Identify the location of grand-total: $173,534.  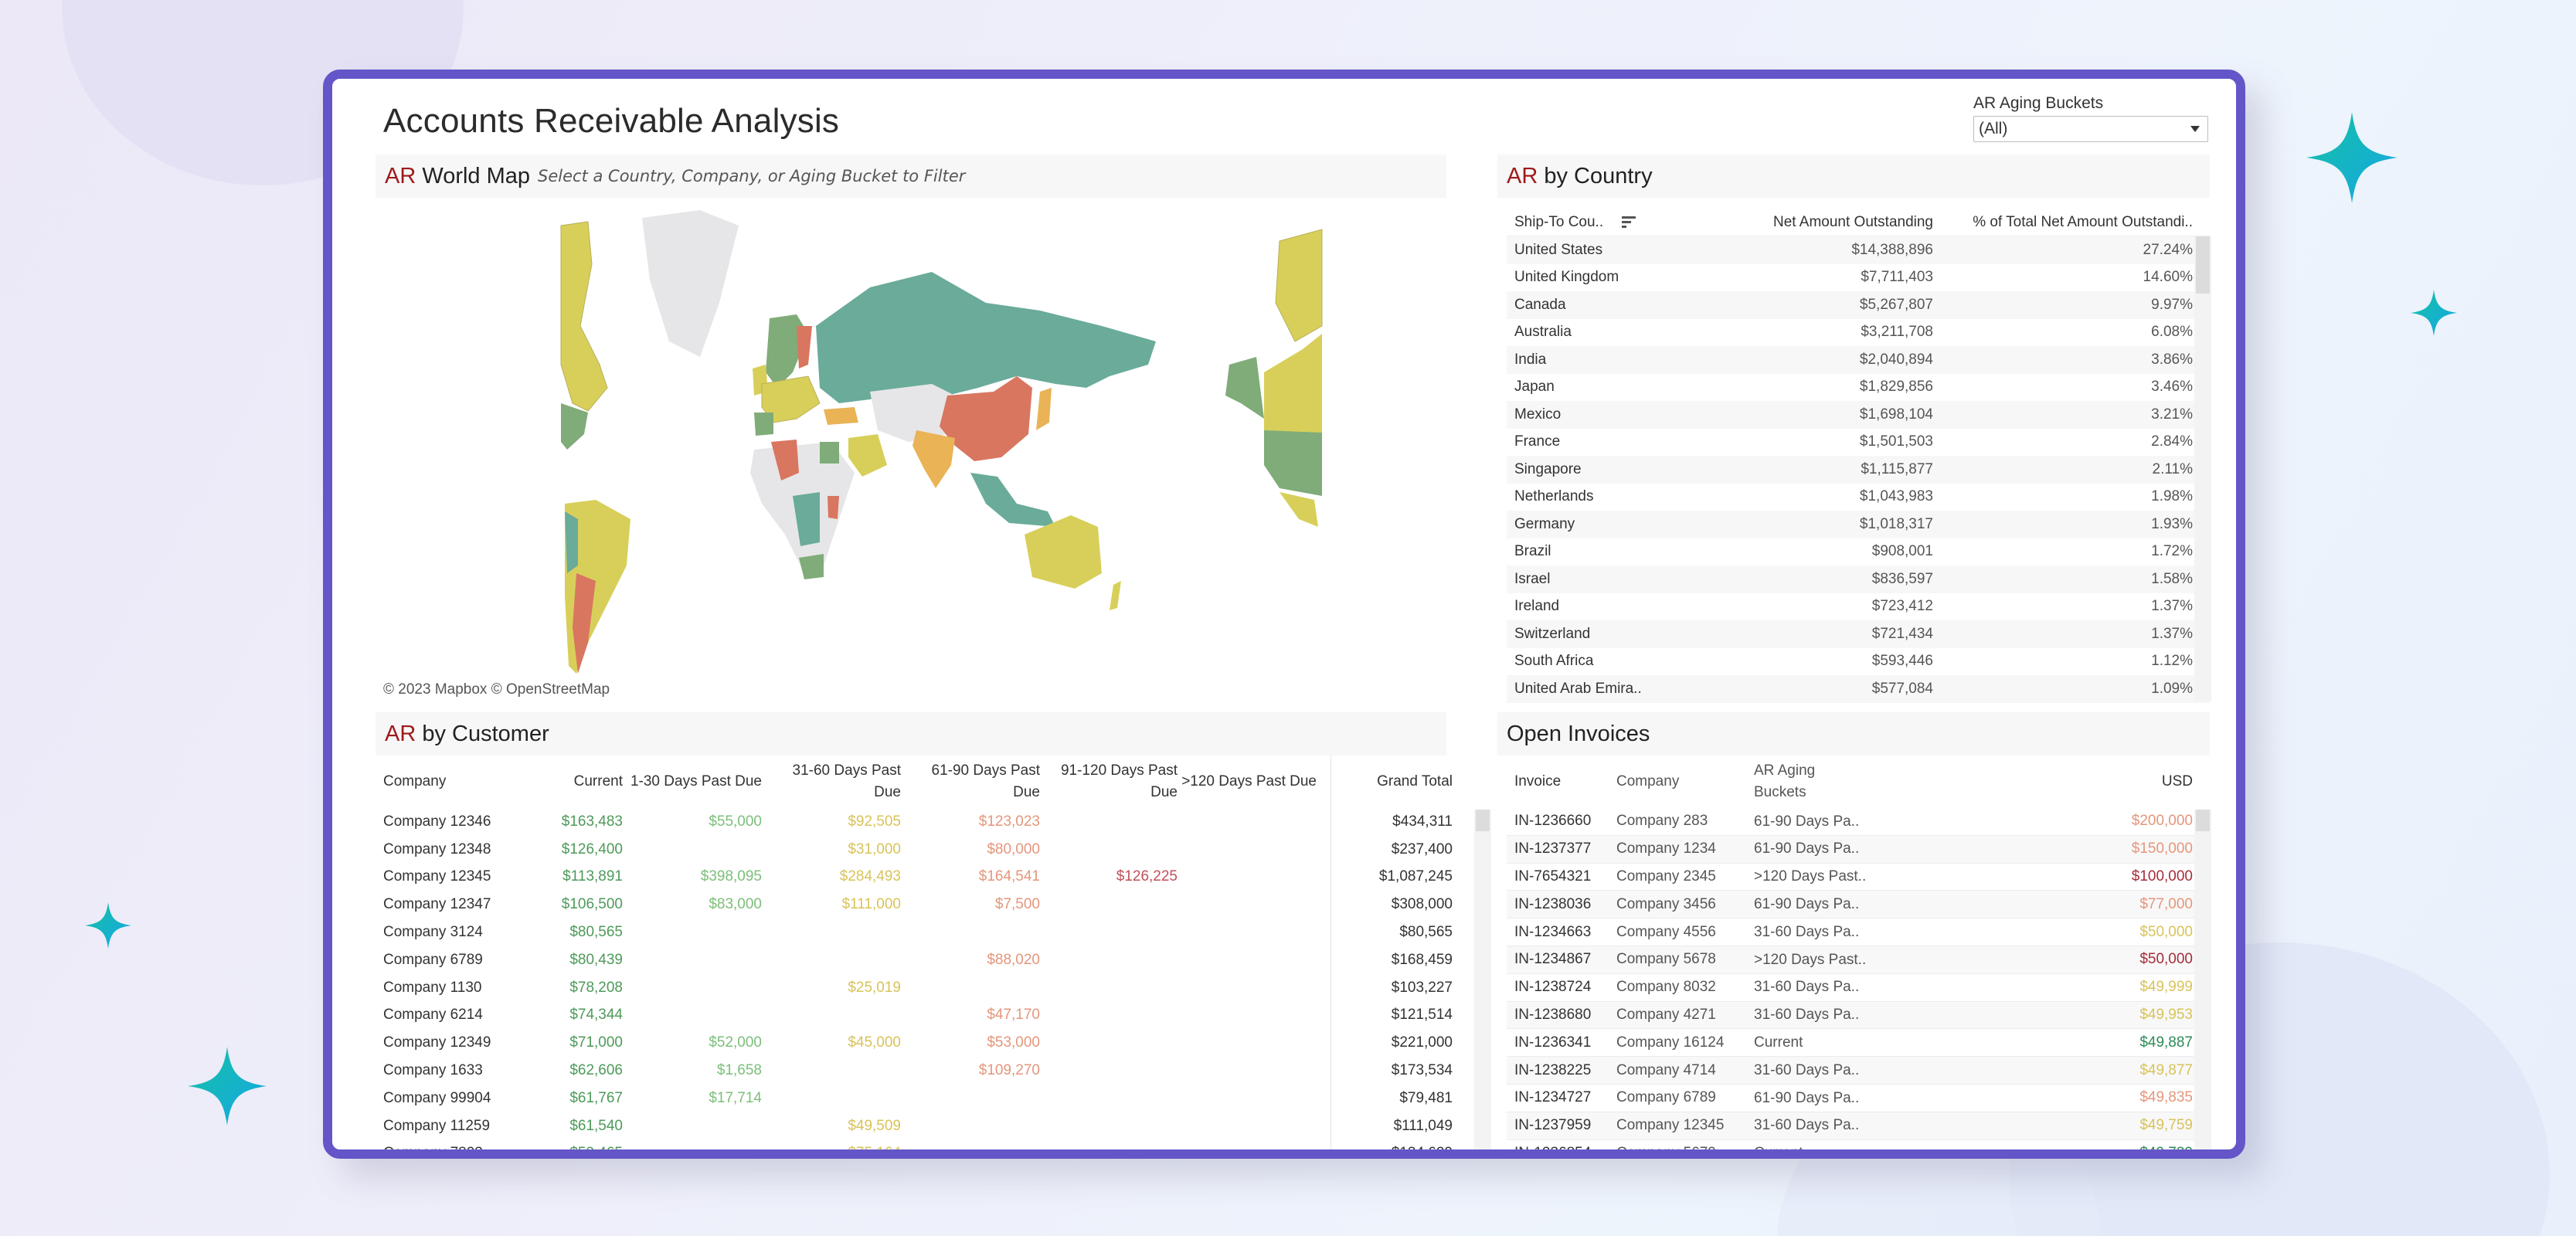
(1385, 1070).